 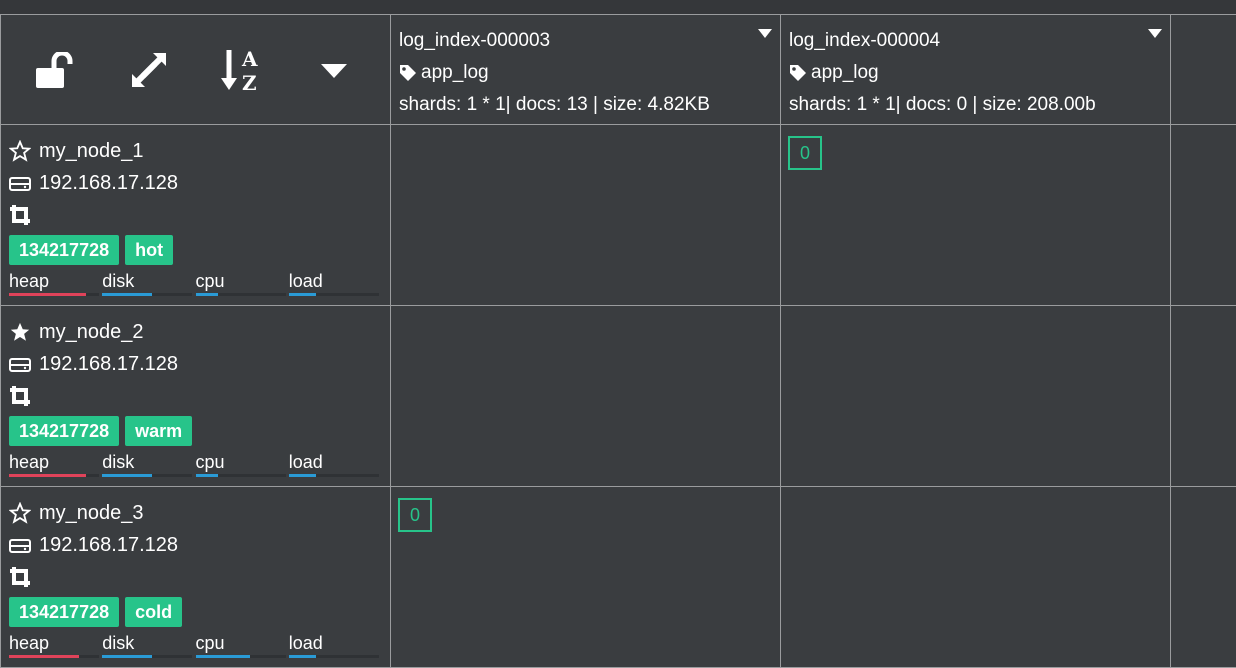 I want to click on star-filled-icon, so click(x=20, y=332).